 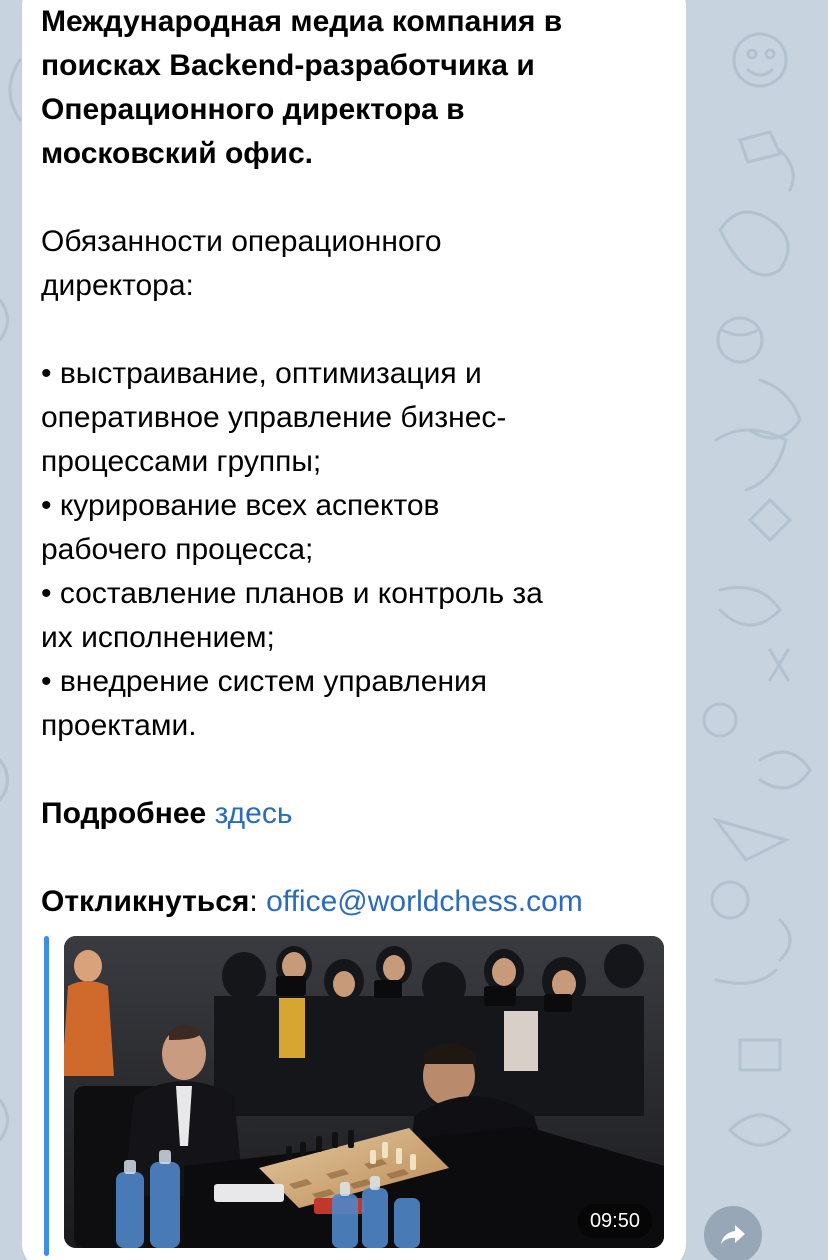 What do you see at coordinates (288, 65) in the screenshot?
I see `message-title-line-2: поисках Backend-разработчика и` at bounding box center [288, 65].